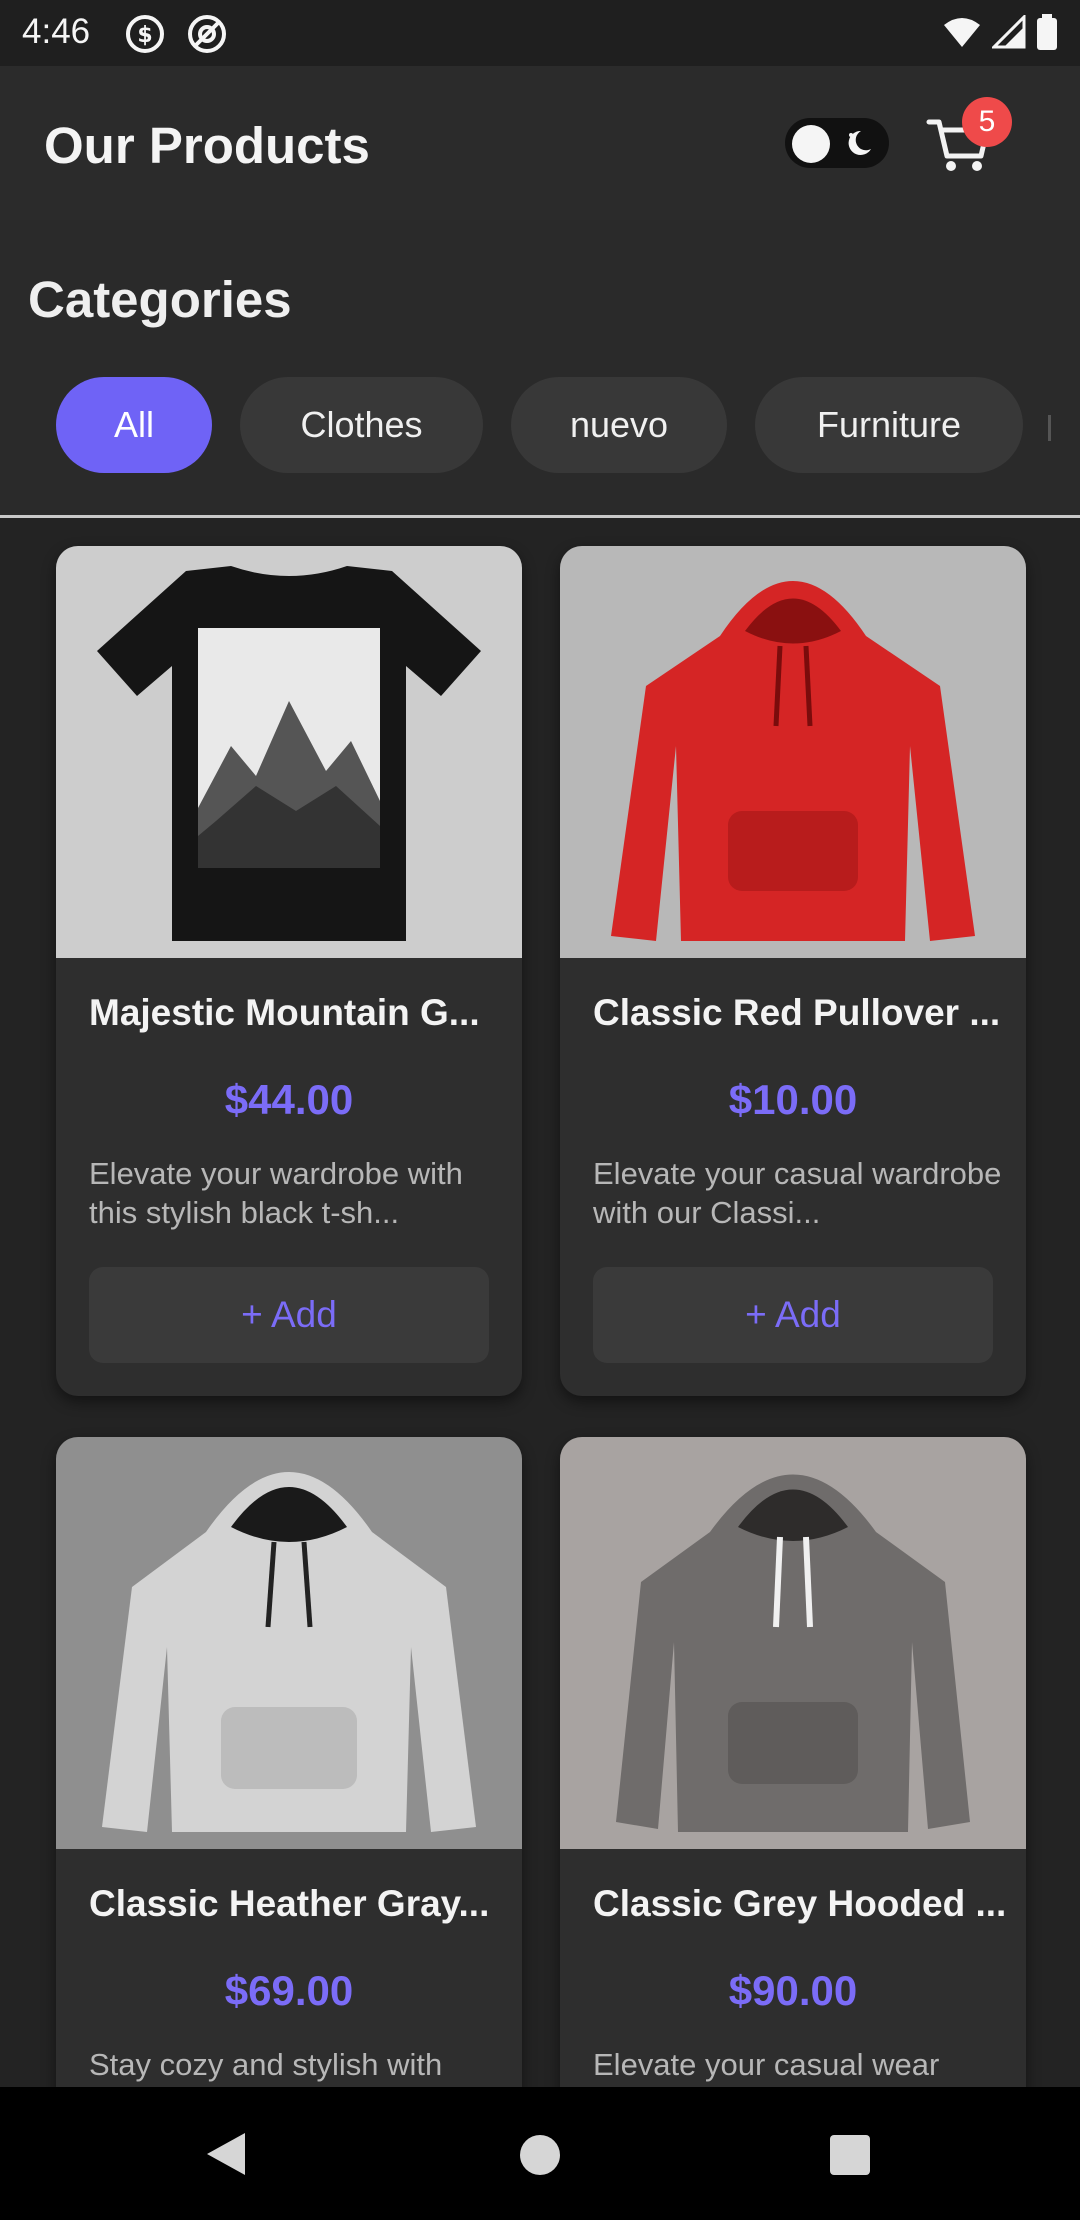  I want to click on category-chips: All Clothes nuevo Furniture, so click(539, 425).